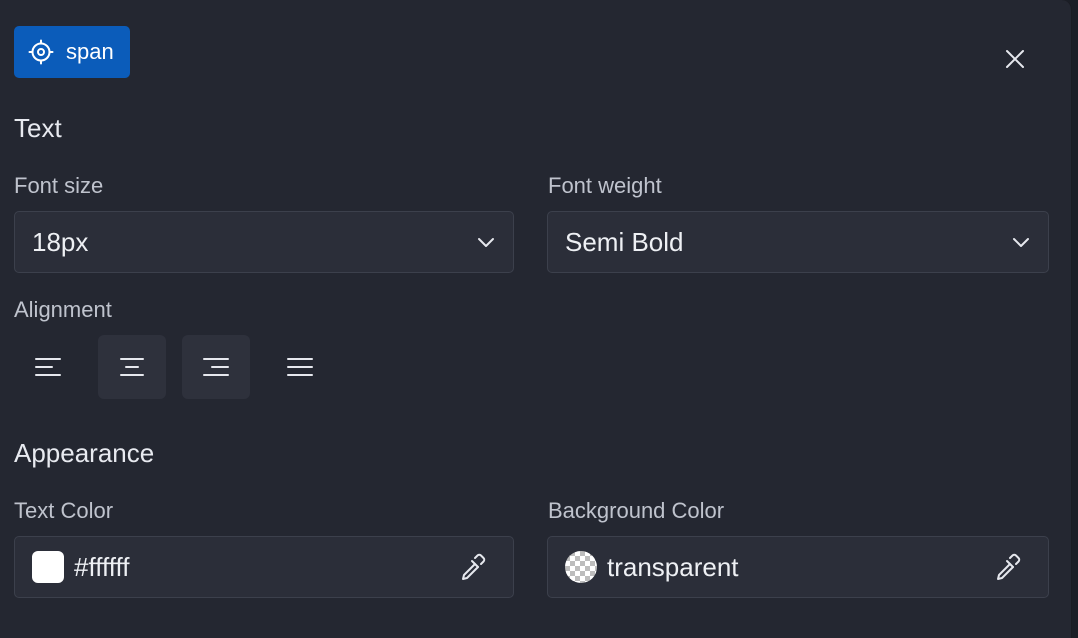 This screenshot has height=638, width=1078. I want to click on alignment-label: Alignment, so click(63, 309).